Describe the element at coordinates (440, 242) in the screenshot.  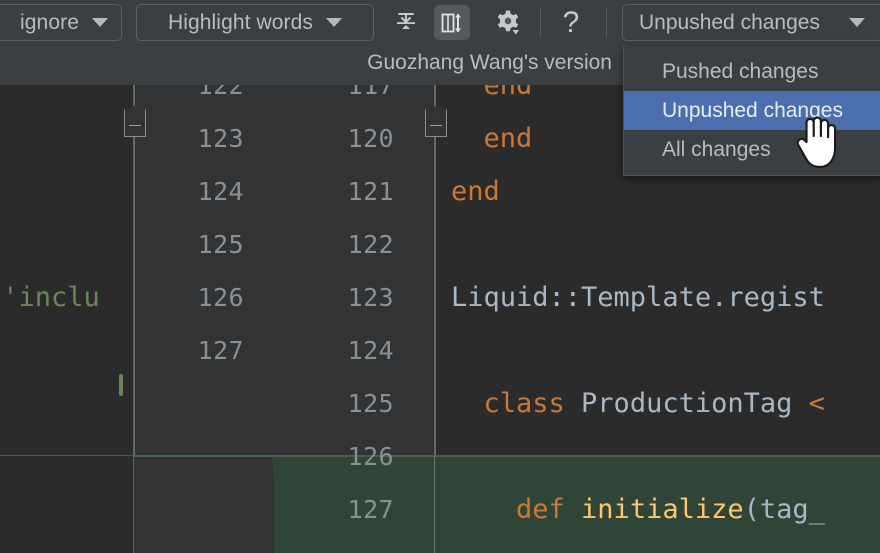
I see `code-row: 125 122` at that location.